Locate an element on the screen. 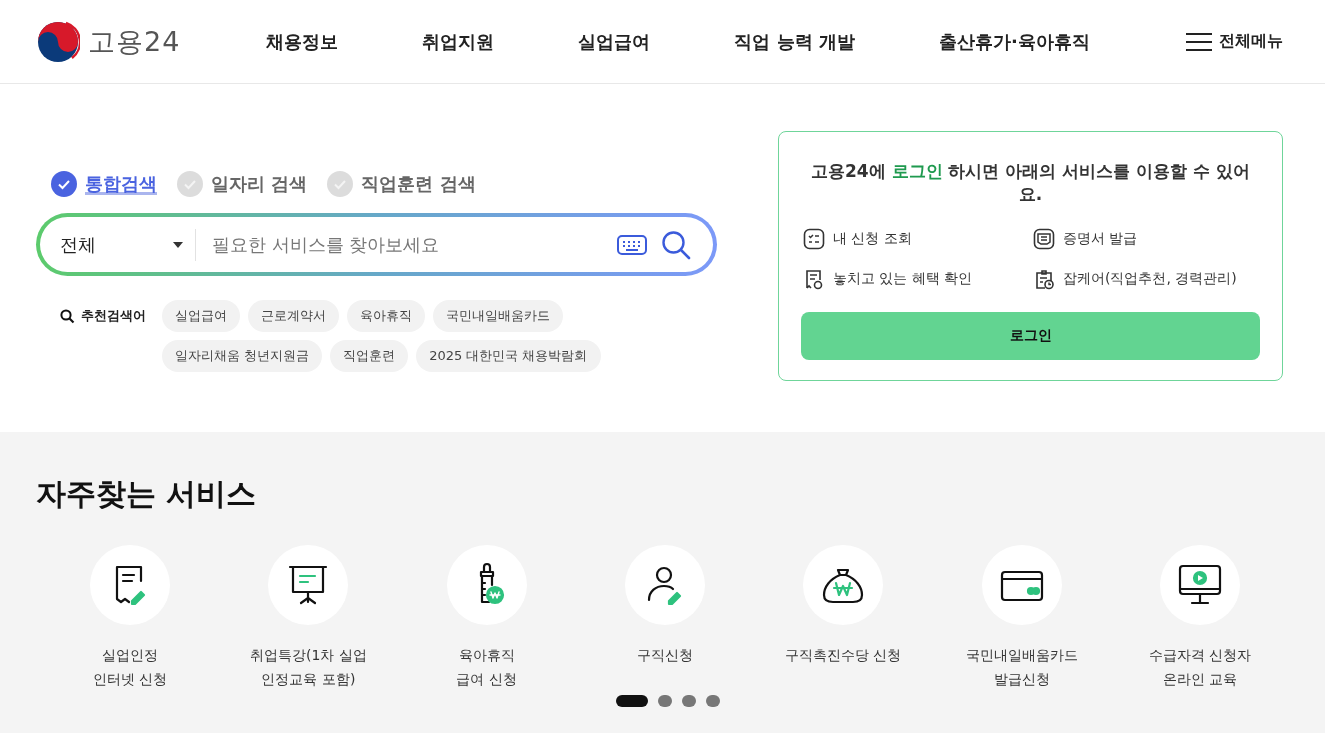 The width and height of the screenshot is (1325, 733). service-label: 취업특강(1차 실업 is located at coordinates (308, 655).